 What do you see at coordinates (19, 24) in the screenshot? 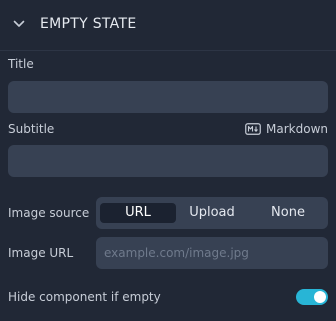
I see `chevron-down-icon` at bounding box center [19, 24].